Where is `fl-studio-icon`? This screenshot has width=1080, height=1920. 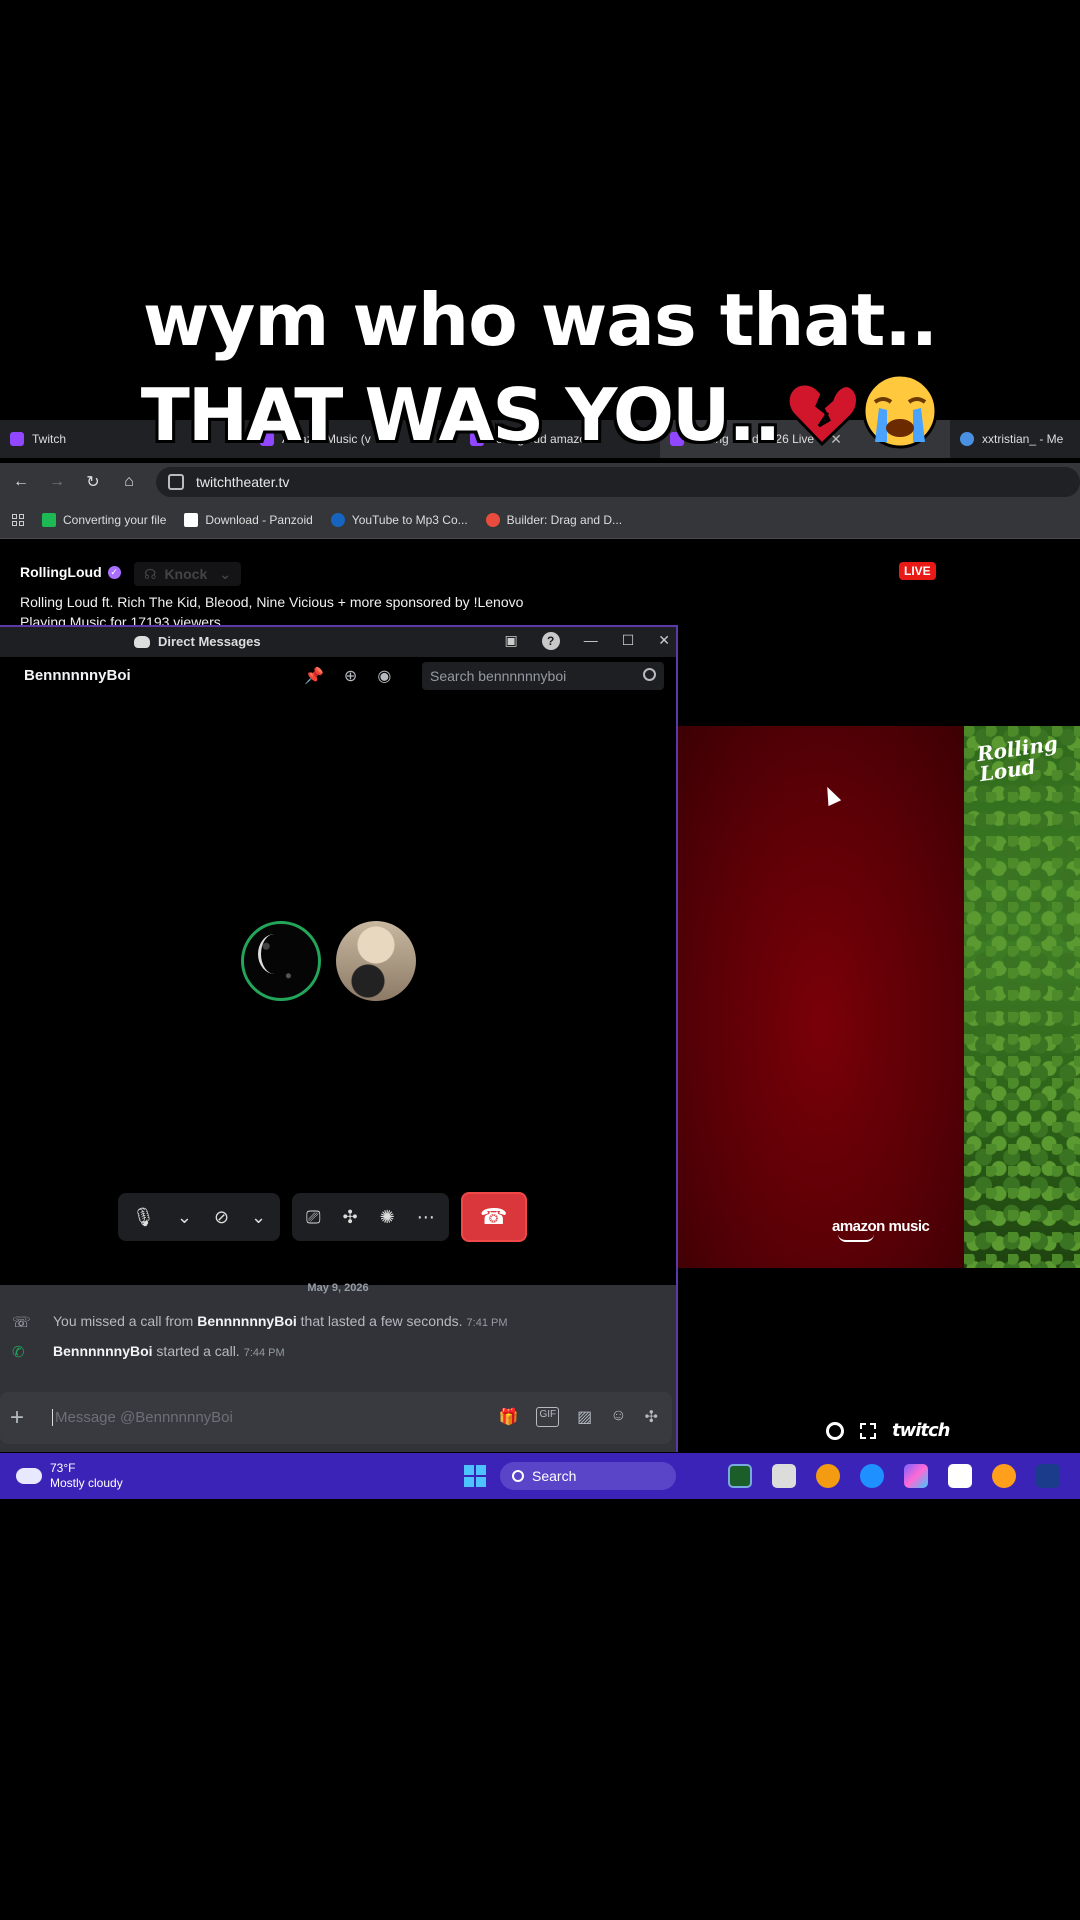
fl-studio-icon is located at coordinates (828, 1476).